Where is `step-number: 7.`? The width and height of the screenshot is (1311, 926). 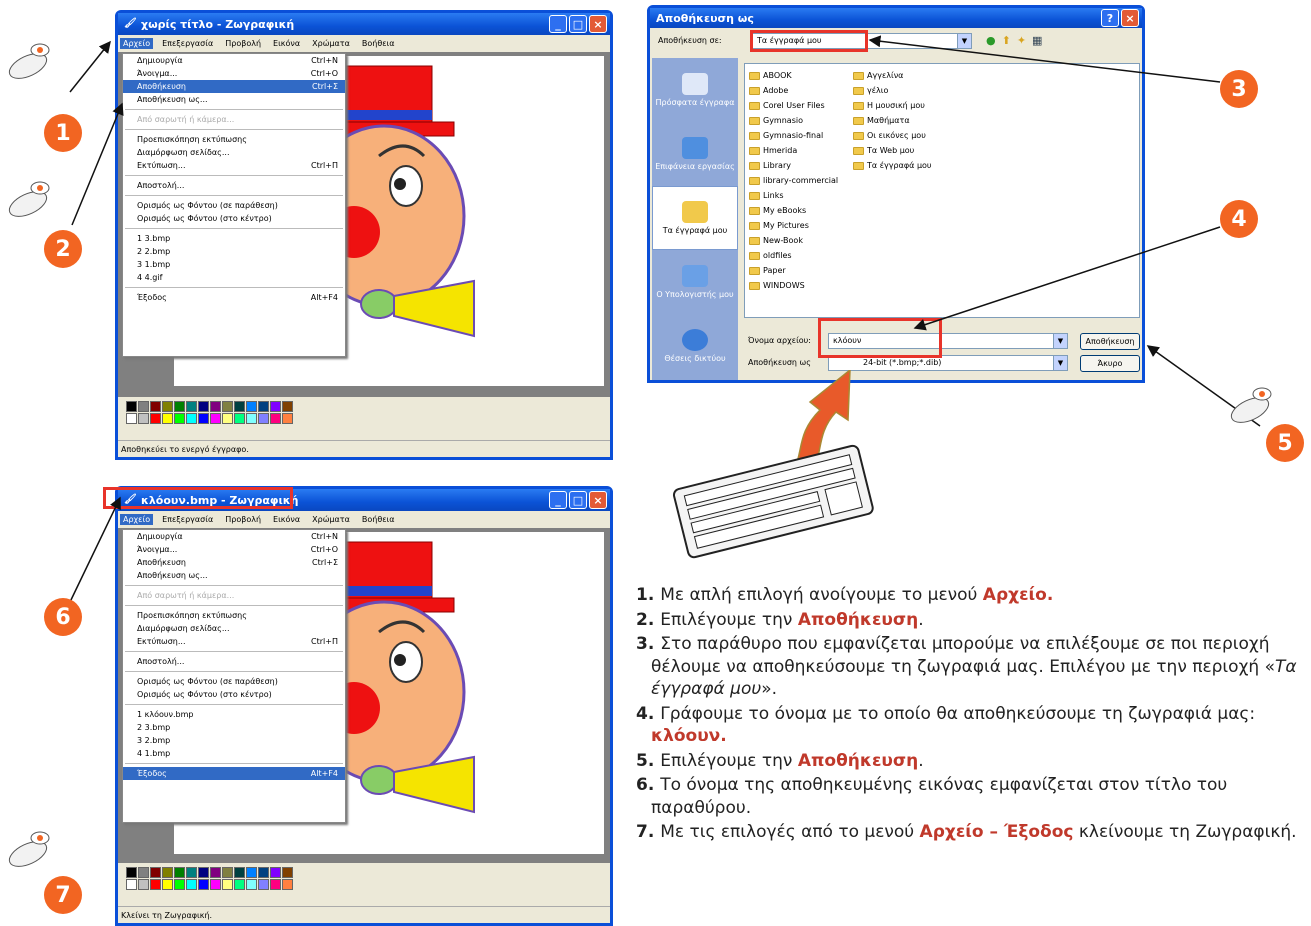
step-number: 7. is located at coordinates (648, 832).